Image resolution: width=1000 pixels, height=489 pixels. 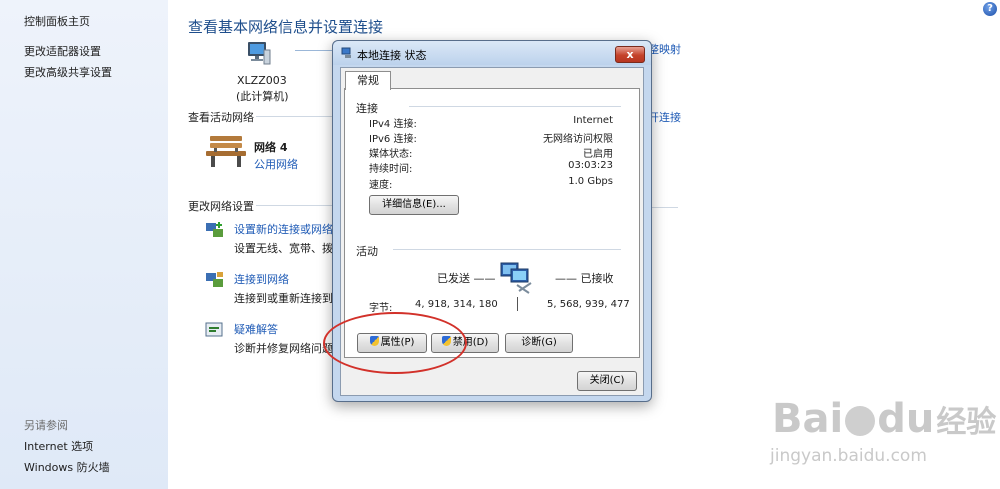 I want to click on highlight-ellipse, so click(x=395, y=343).